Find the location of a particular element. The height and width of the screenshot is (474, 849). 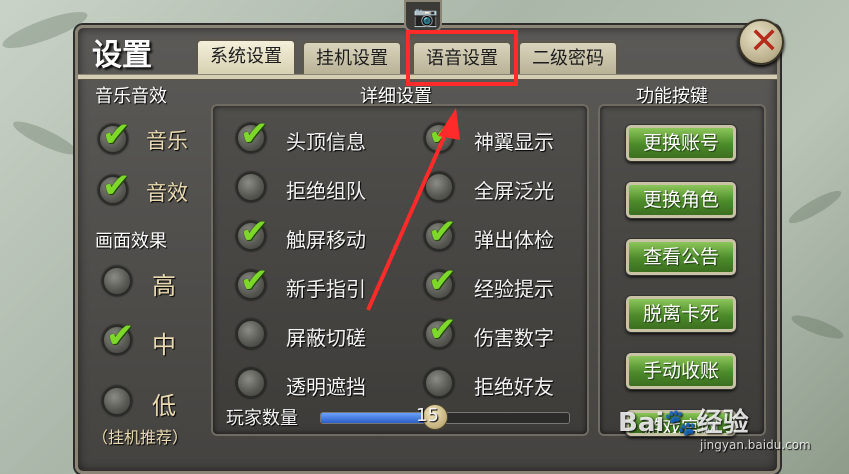

graphics-low-radio is located at coordinates (117, 401).